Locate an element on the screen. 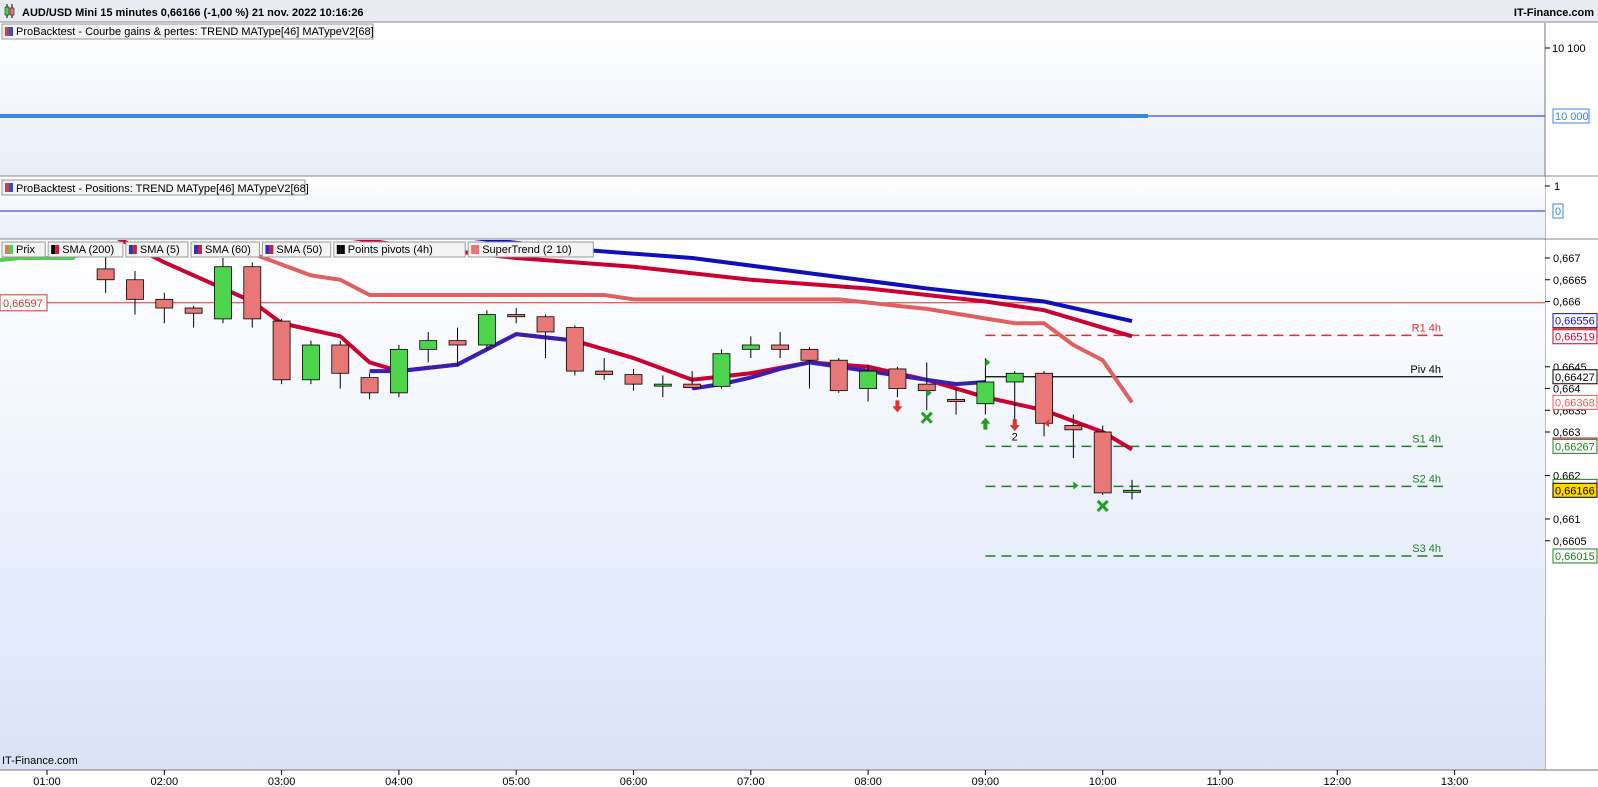  x-tick-label: 11:00 is located at coordinates (1220, 781).